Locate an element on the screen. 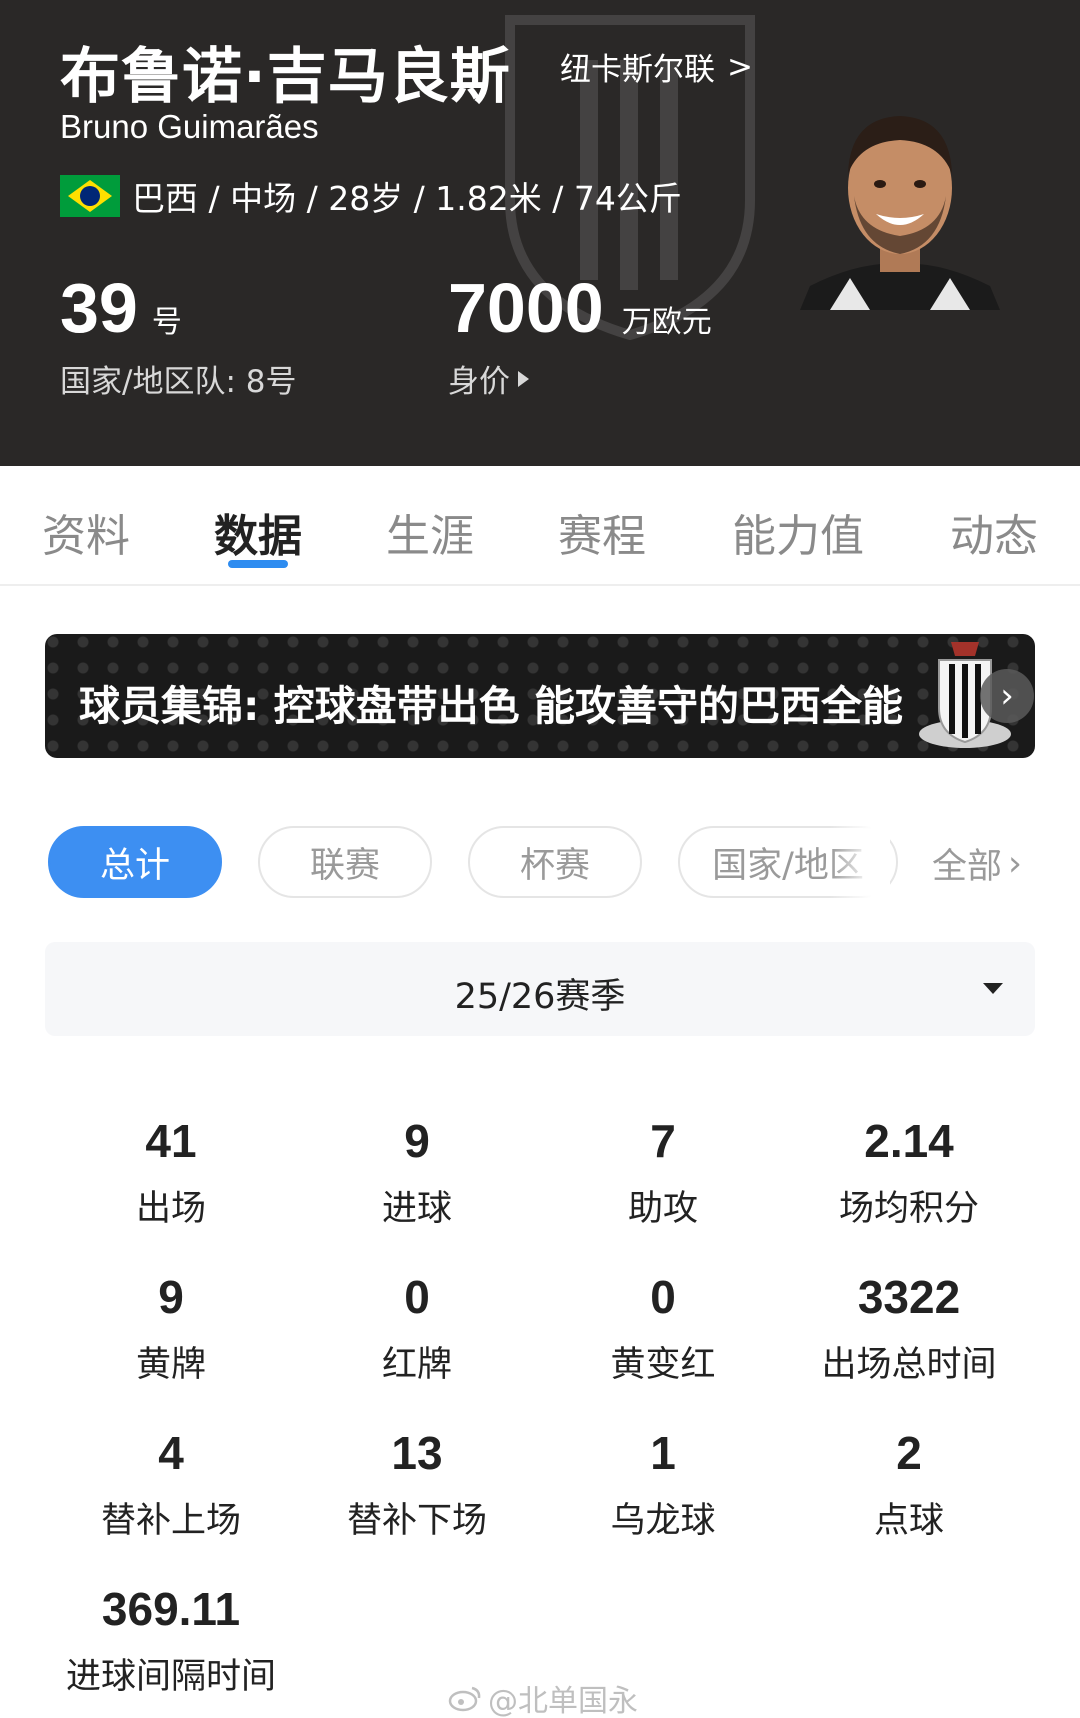 The image size is (1080, 1718). player-name-cn: 布鲁诺·吉马良斯 is located at coordinates (285, 77).